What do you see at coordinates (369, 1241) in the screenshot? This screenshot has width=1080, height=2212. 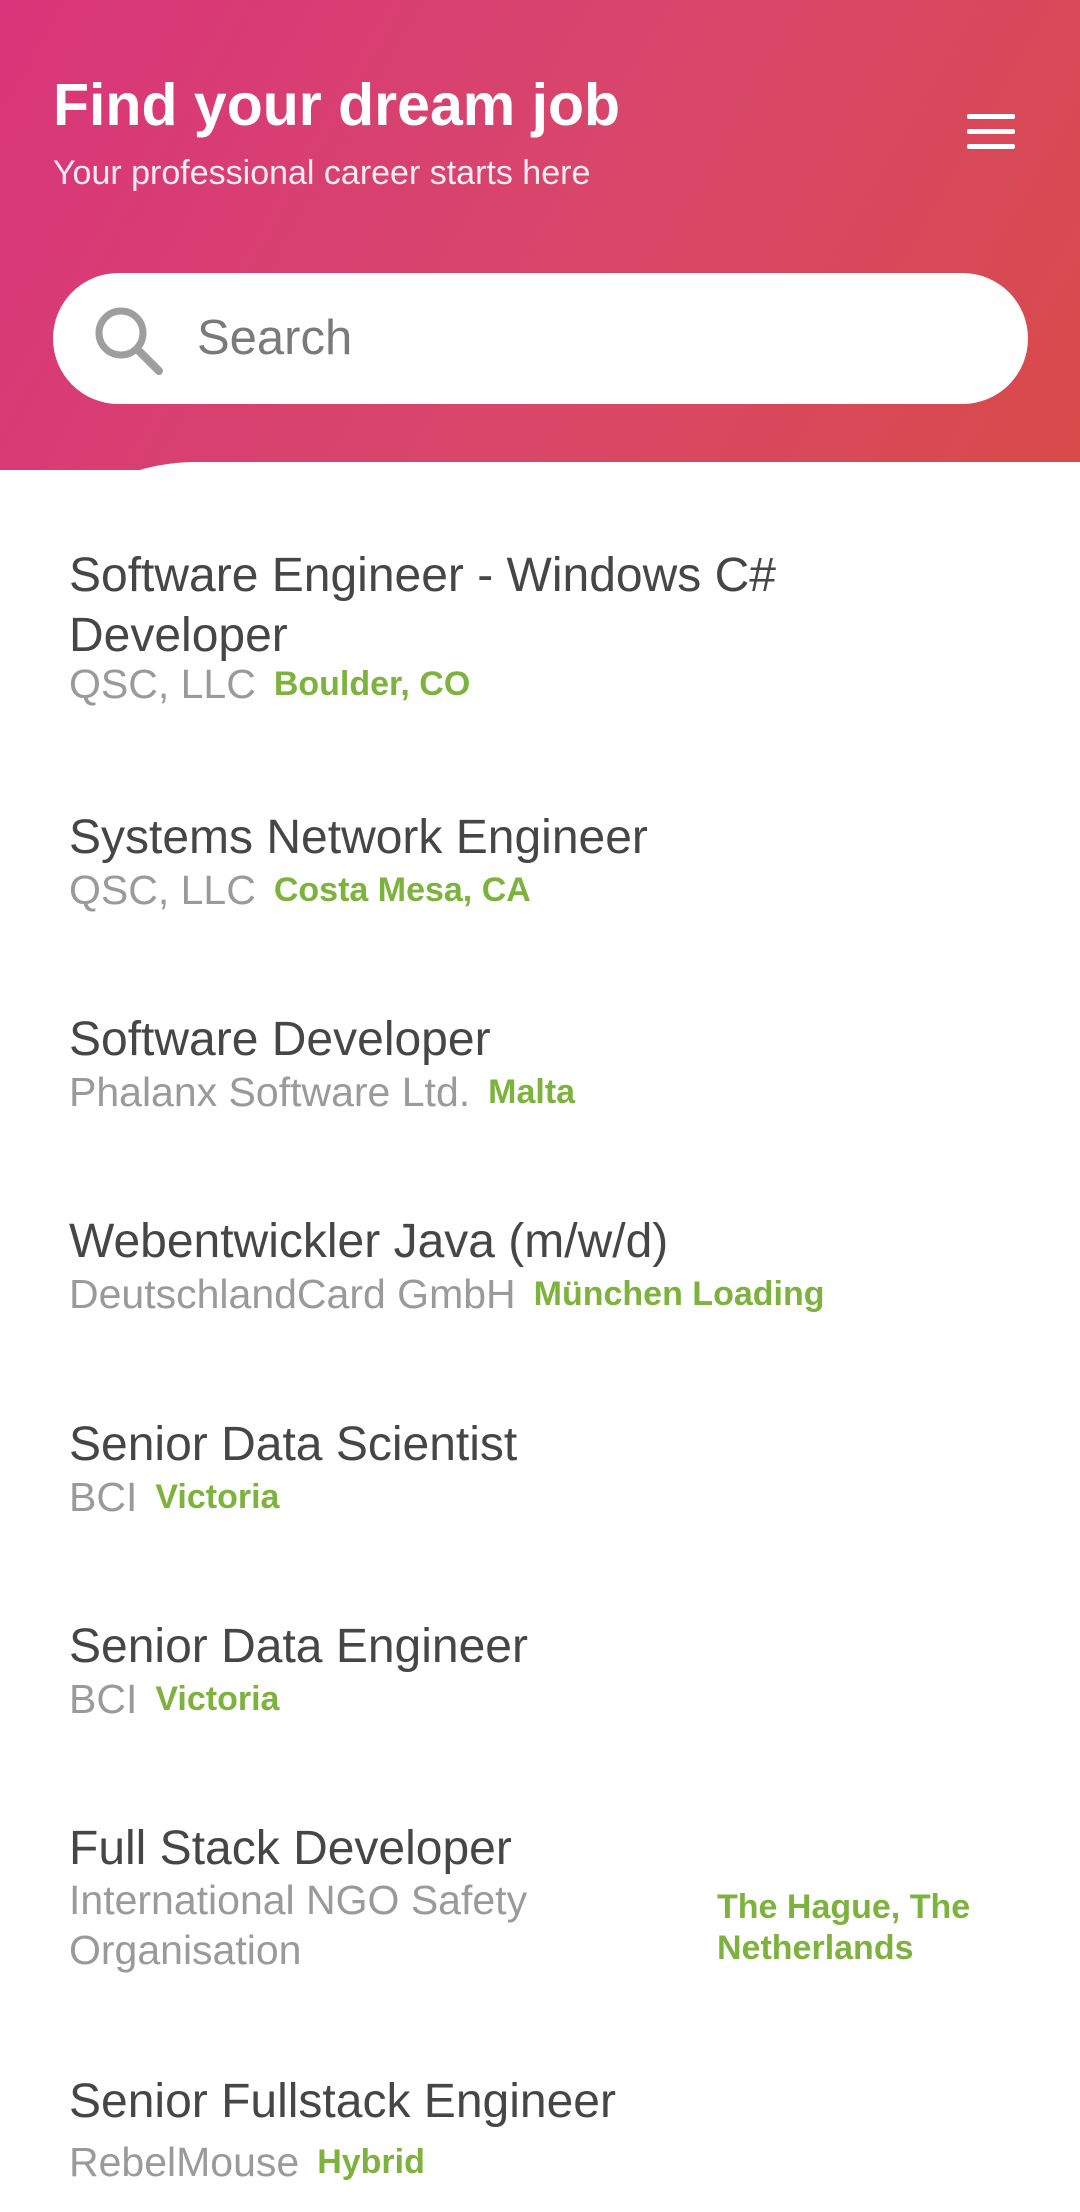 I see `job-title: Webentwickler Java (m/w/d)` at bounding box center [369, 1241].